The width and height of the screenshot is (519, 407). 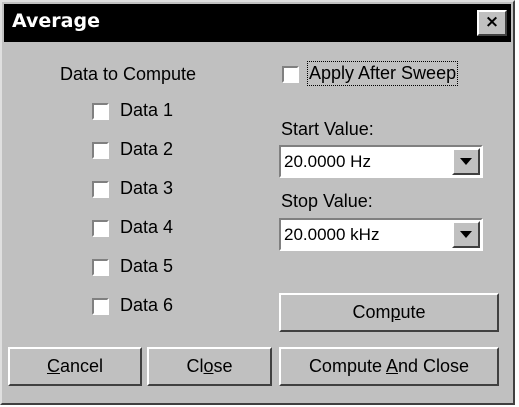 I want to click on stop-value-dropdown-button, so click(x=466, y=234).